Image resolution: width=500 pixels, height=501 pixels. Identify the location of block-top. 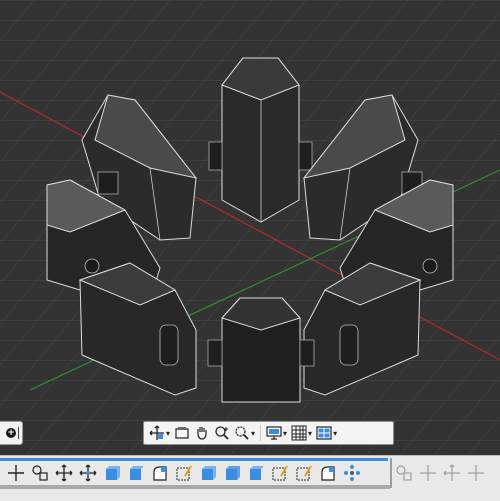
(260, 140).